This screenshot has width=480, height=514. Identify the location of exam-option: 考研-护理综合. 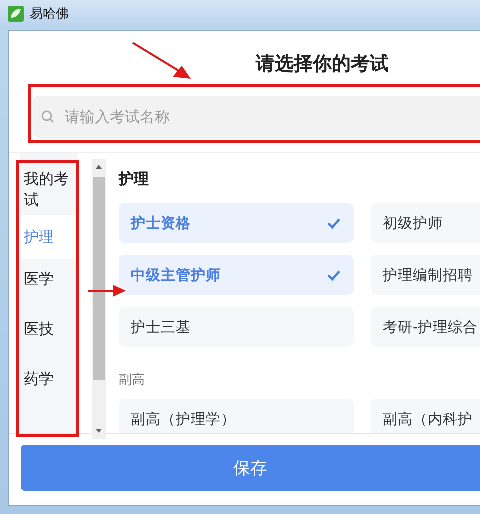
(425, 327).